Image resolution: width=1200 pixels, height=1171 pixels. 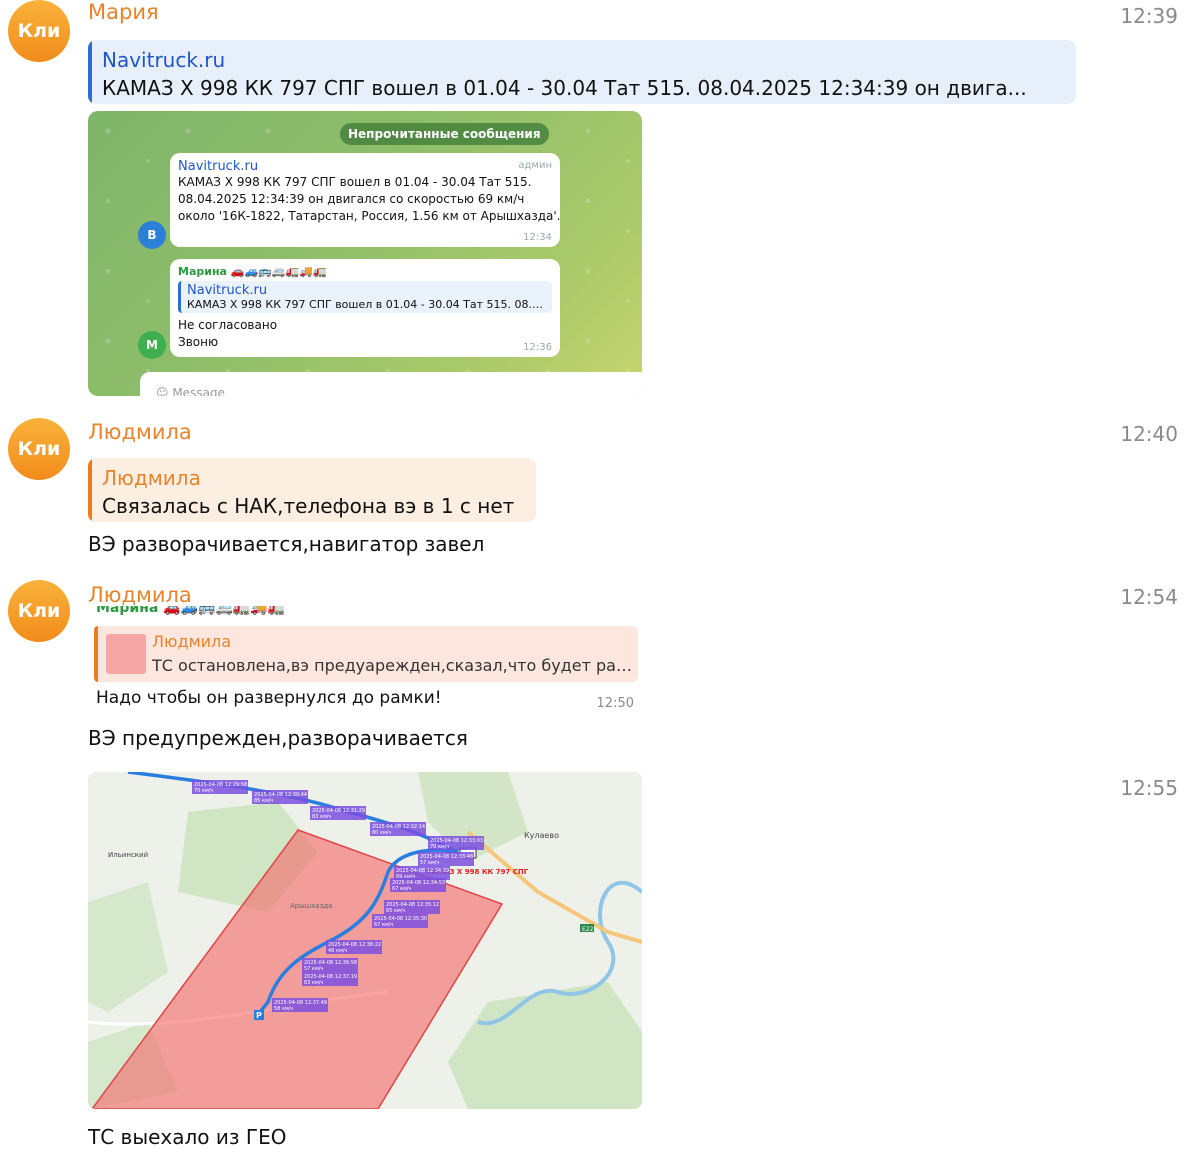 I want to click on bubble-line: Не согласовано, so click(x=228, y=325).